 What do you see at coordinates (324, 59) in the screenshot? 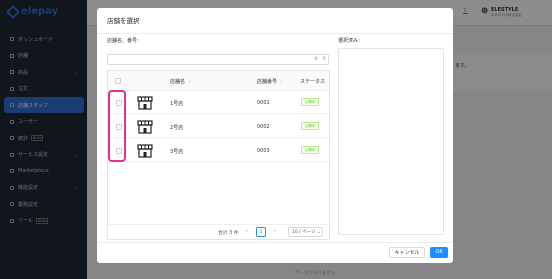
I see `search-icon: ⚲` at bounding box center [324, 59].